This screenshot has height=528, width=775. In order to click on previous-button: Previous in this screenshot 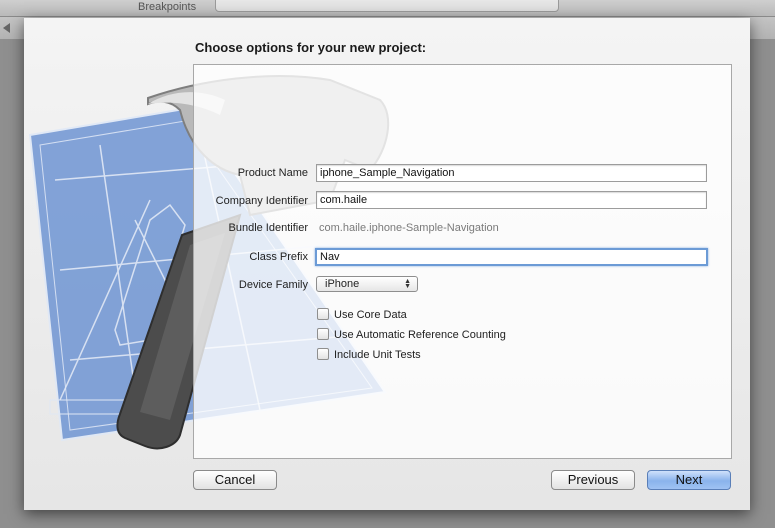, I will do `click(593, 480)`.